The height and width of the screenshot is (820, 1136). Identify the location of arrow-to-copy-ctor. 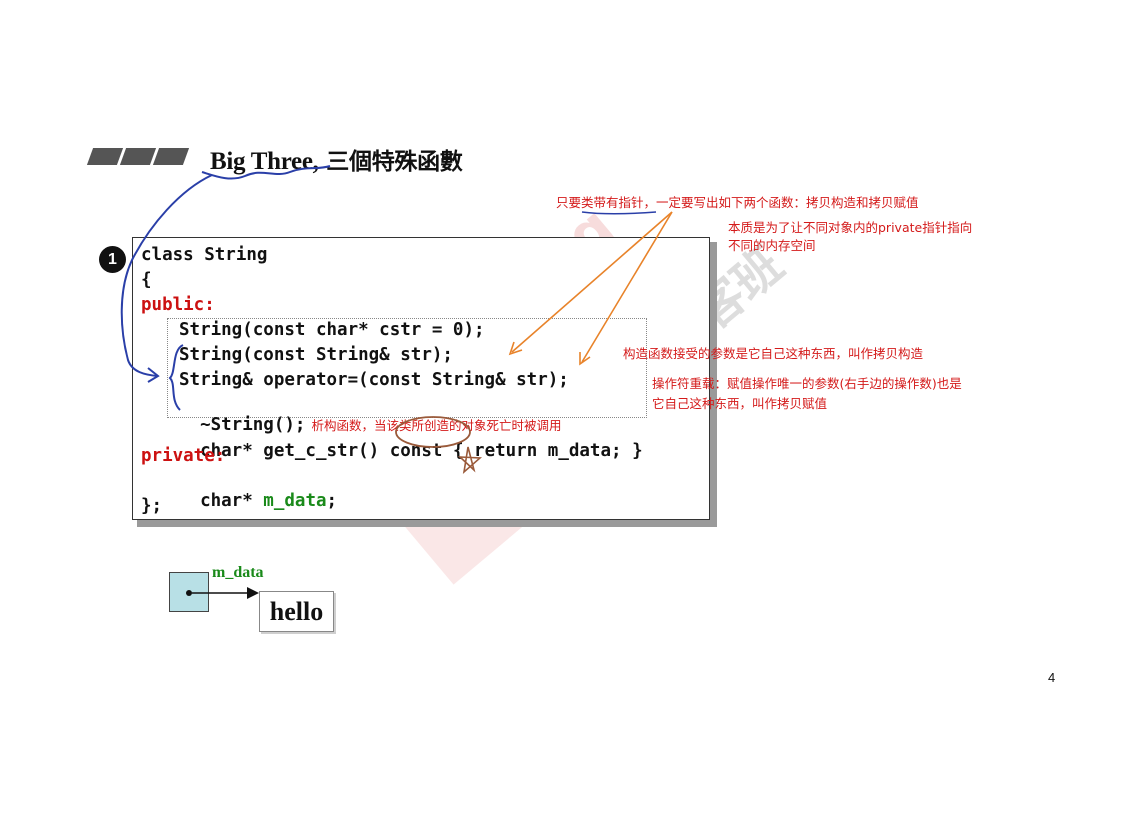
(592, 282).